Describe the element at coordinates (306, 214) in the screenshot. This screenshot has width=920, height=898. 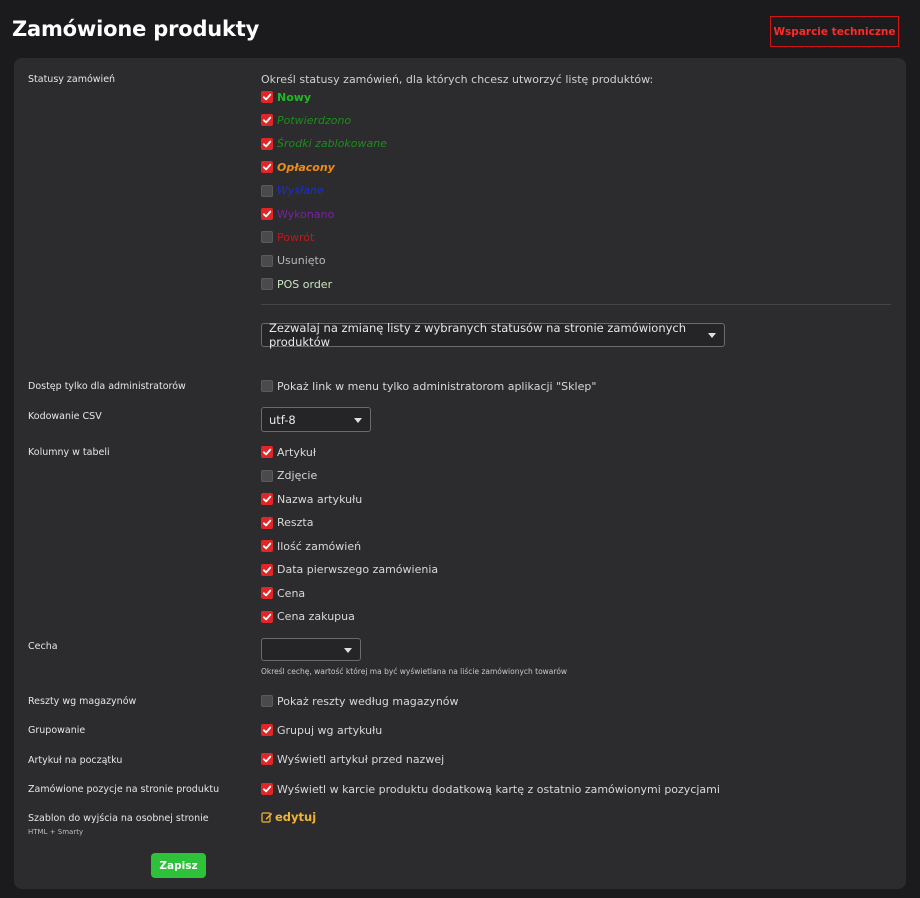
I see `status-label: Wykonano` at that location.